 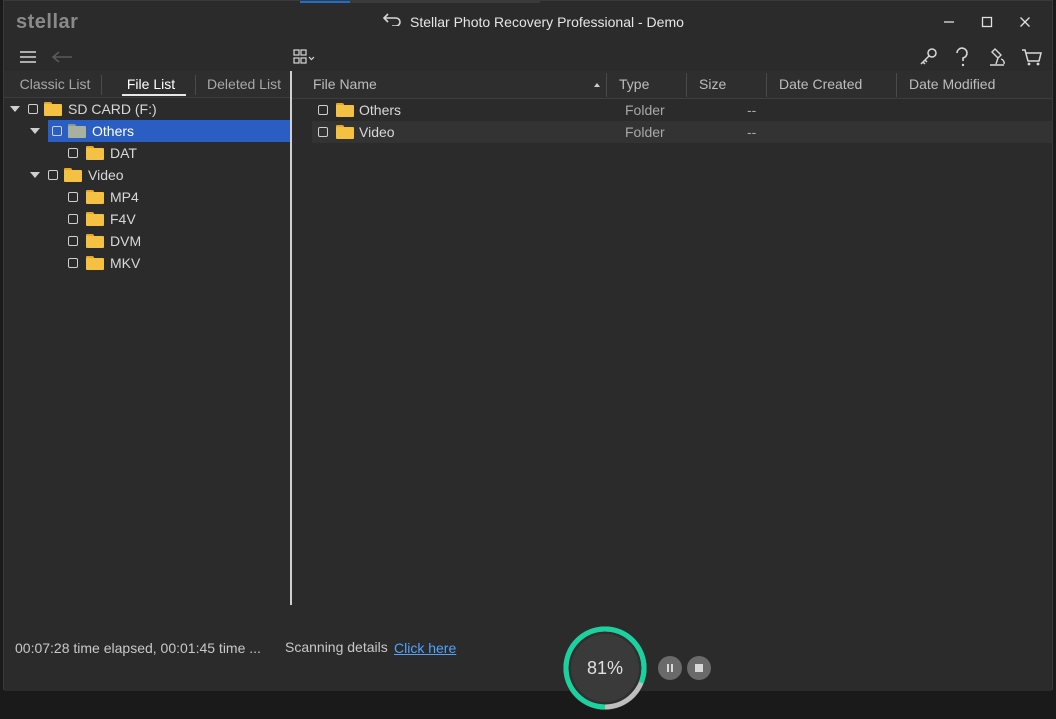 I want to click on tree-item-label: Others, so click(x=113, y=131).